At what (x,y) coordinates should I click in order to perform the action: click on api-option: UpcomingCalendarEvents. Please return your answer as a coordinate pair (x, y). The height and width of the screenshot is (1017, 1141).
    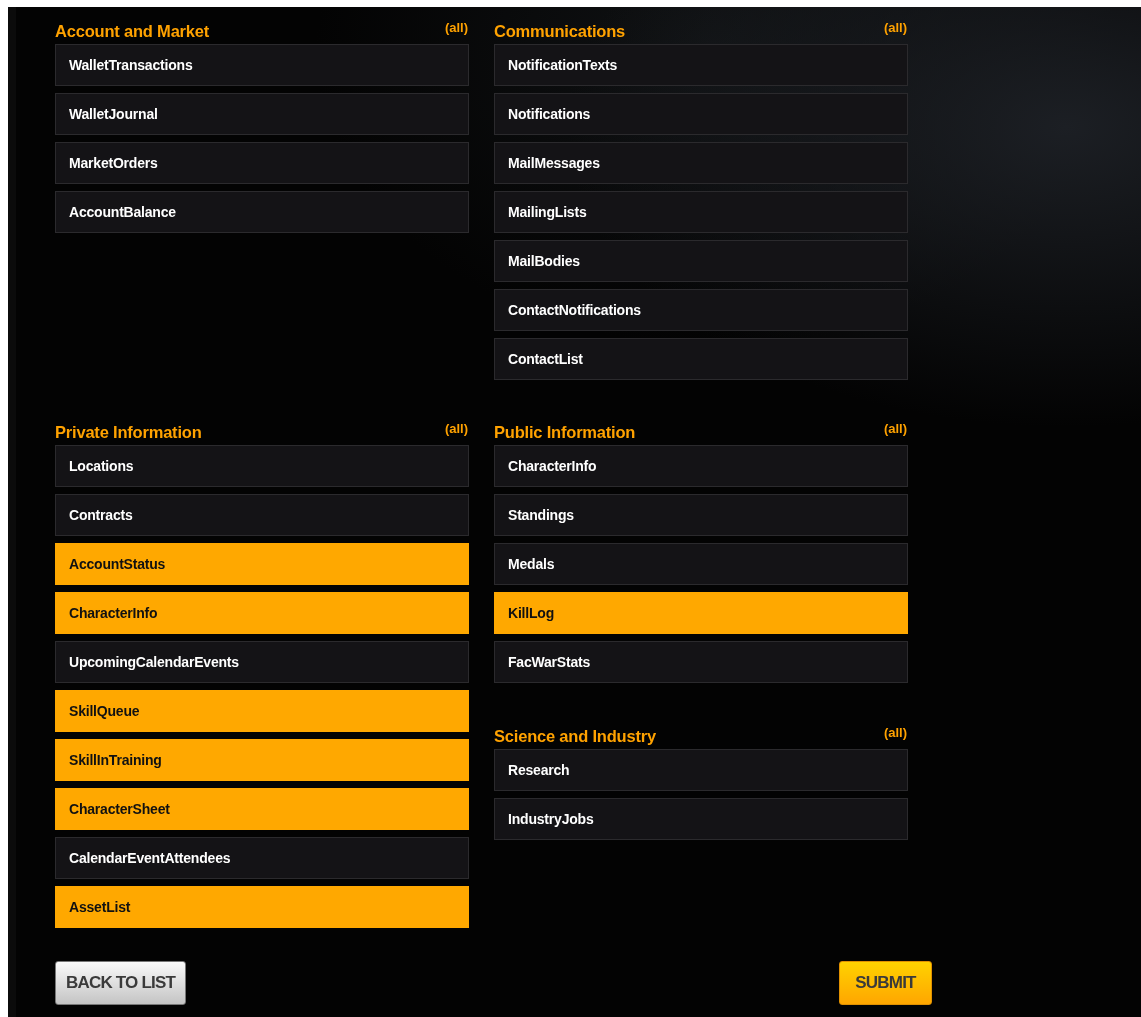
    Looking at the image, I should click on (262, 662).